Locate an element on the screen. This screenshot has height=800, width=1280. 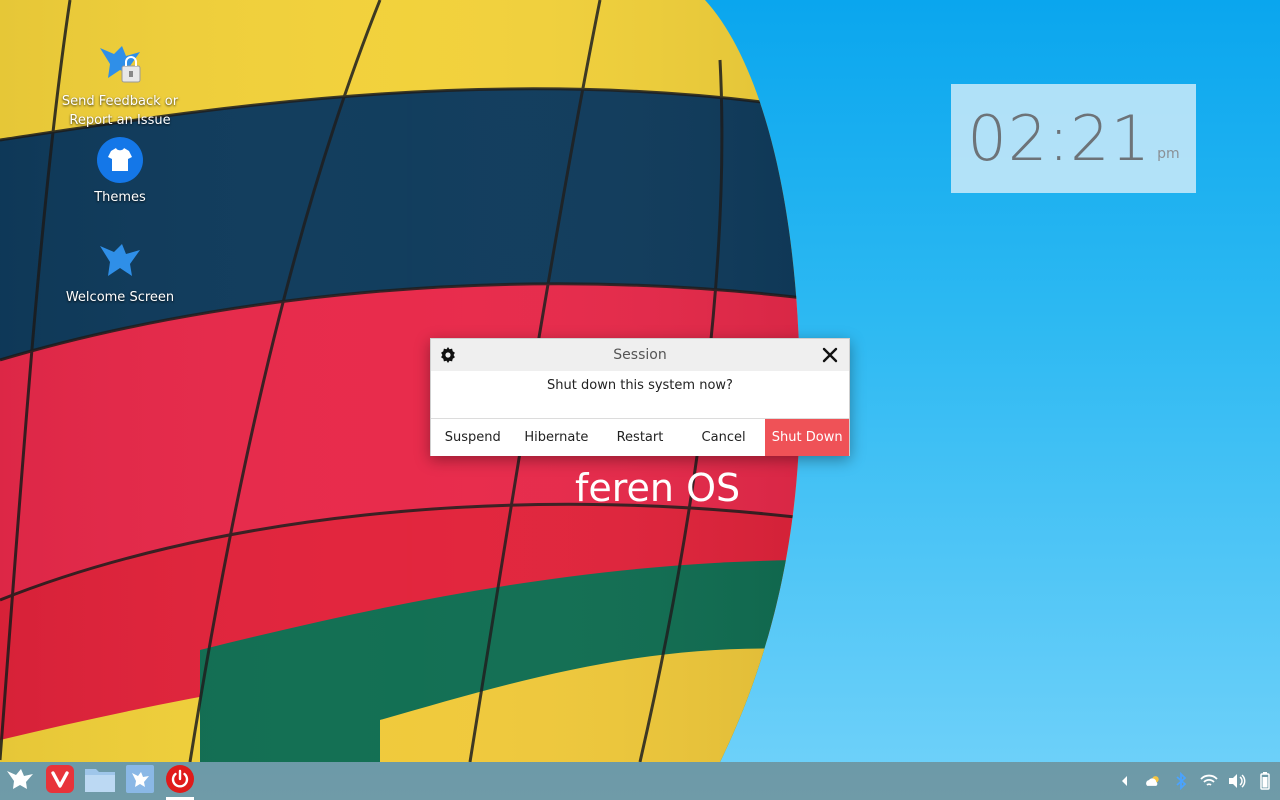
dialog-title: Session is located at coordinates (640, 355).